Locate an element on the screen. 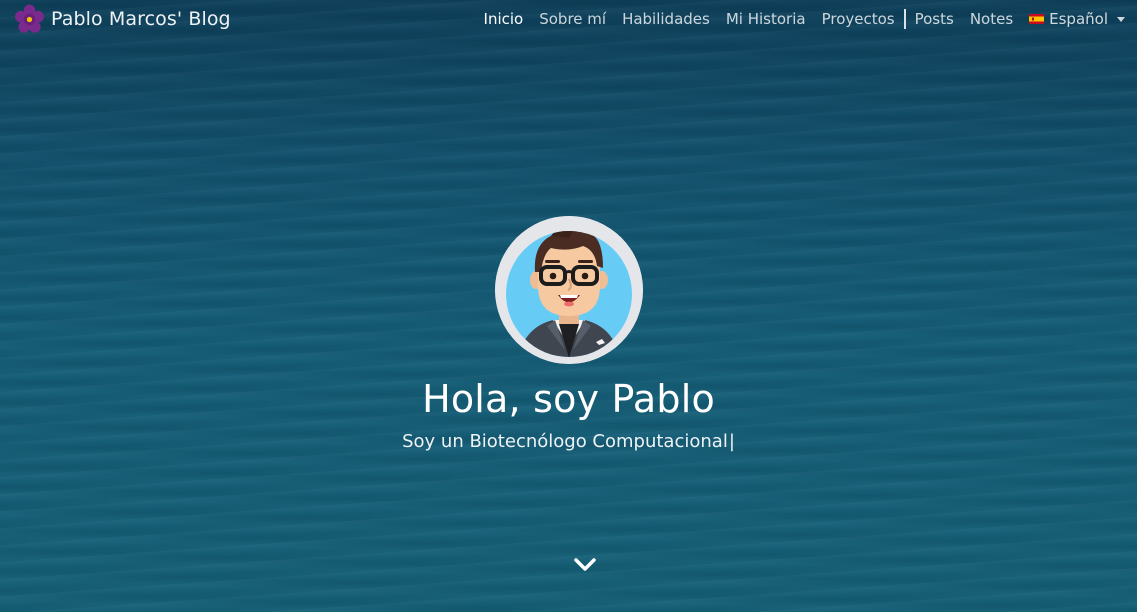 The height and width of the screenshot is (612, 1137). nav-link-proyectos: Proyectos is located at coordinates (858, 19).